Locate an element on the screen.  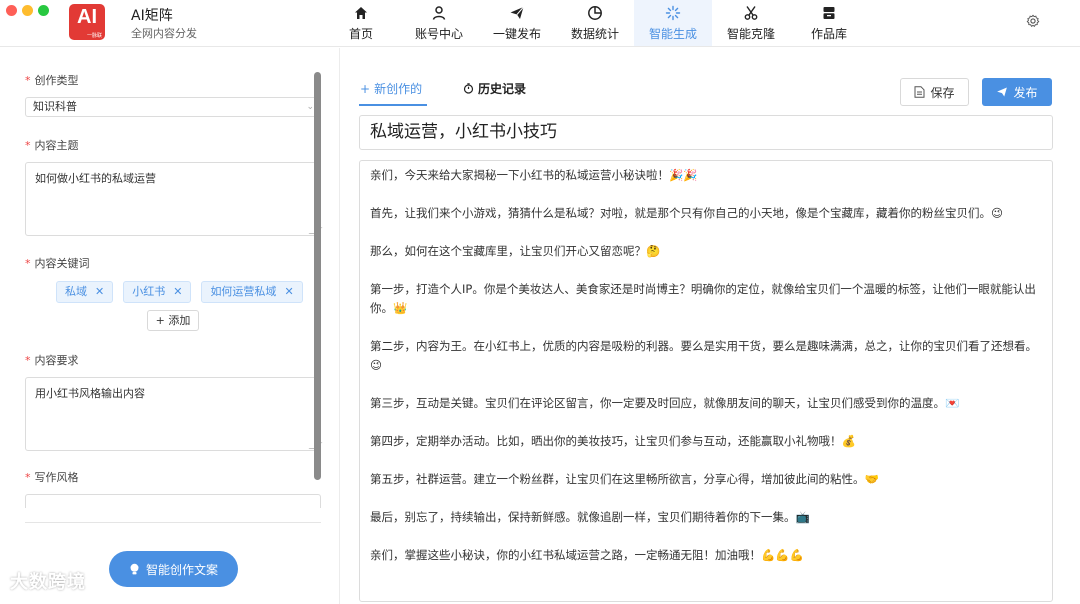
nav-smart-generate-label: 智能生成 is located at coordinates (672, 34).